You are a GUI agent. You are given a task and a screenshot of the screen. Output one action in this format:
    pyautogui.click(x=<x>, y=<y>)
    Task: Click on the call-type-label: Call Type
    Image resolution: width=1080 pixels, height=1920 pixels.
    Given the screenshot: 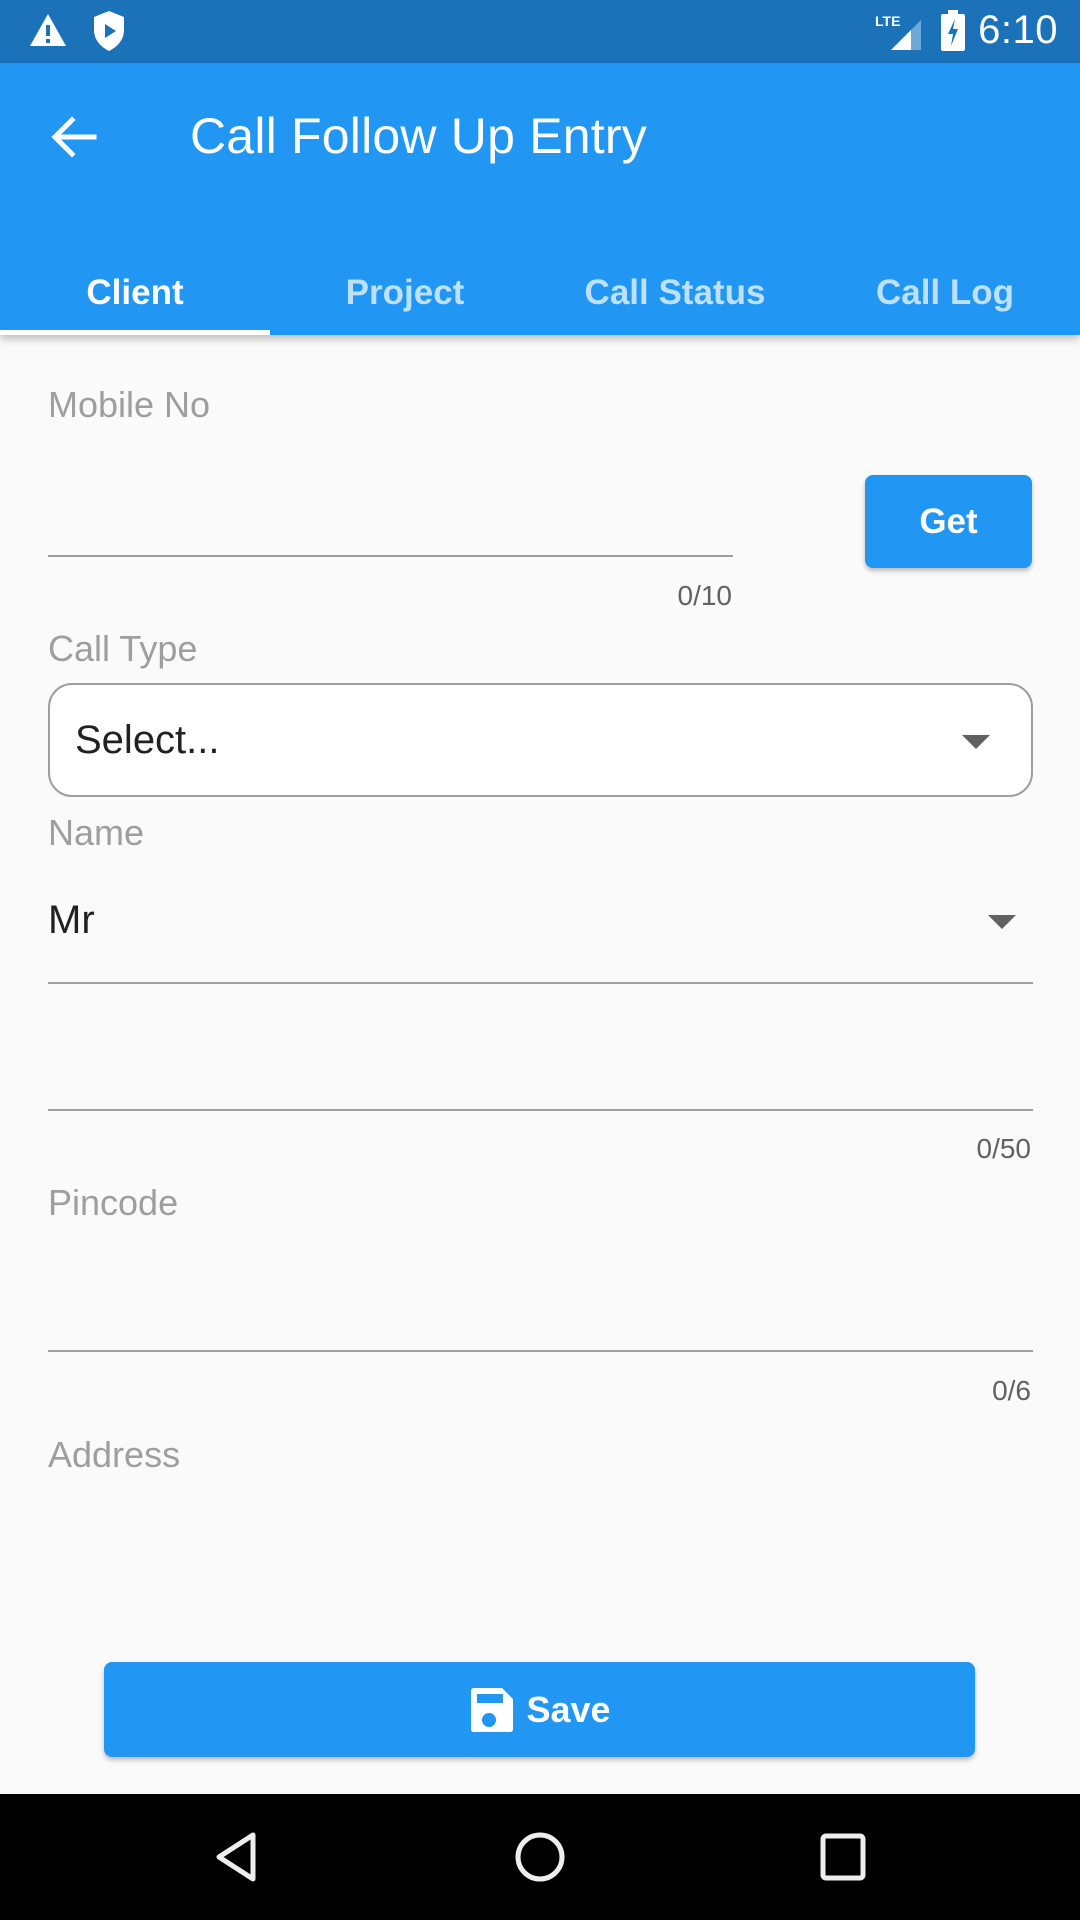 What is the action you would take?
    pyautogui.click(x=123, y=648)
    